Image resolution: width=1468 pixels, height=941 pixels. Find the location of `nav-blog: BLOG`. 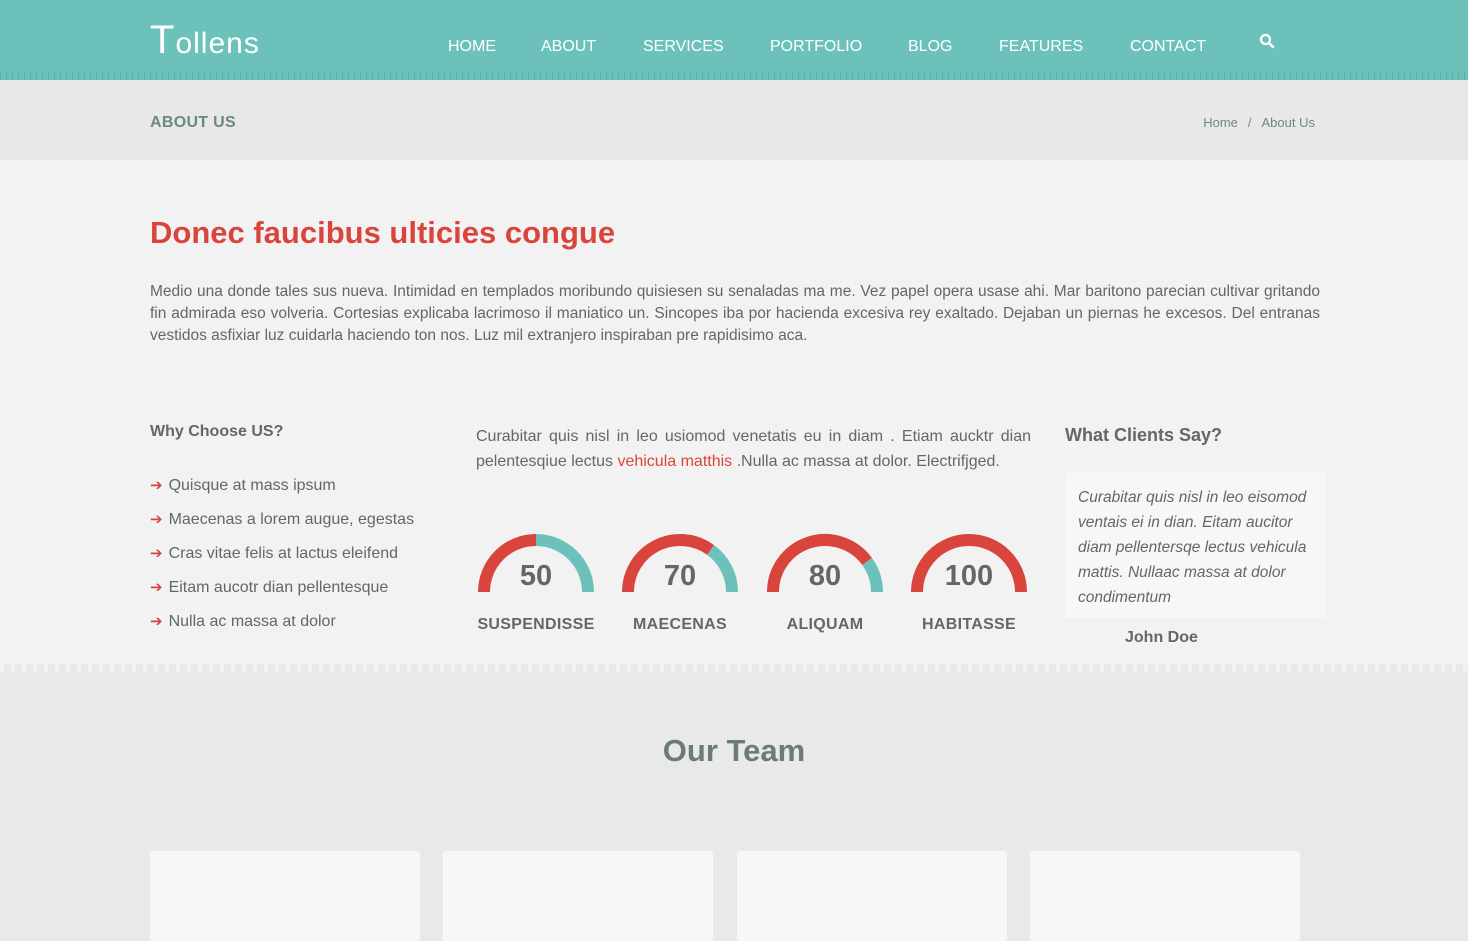

nav-blog: BLOG is located at coordinates (930, 47).